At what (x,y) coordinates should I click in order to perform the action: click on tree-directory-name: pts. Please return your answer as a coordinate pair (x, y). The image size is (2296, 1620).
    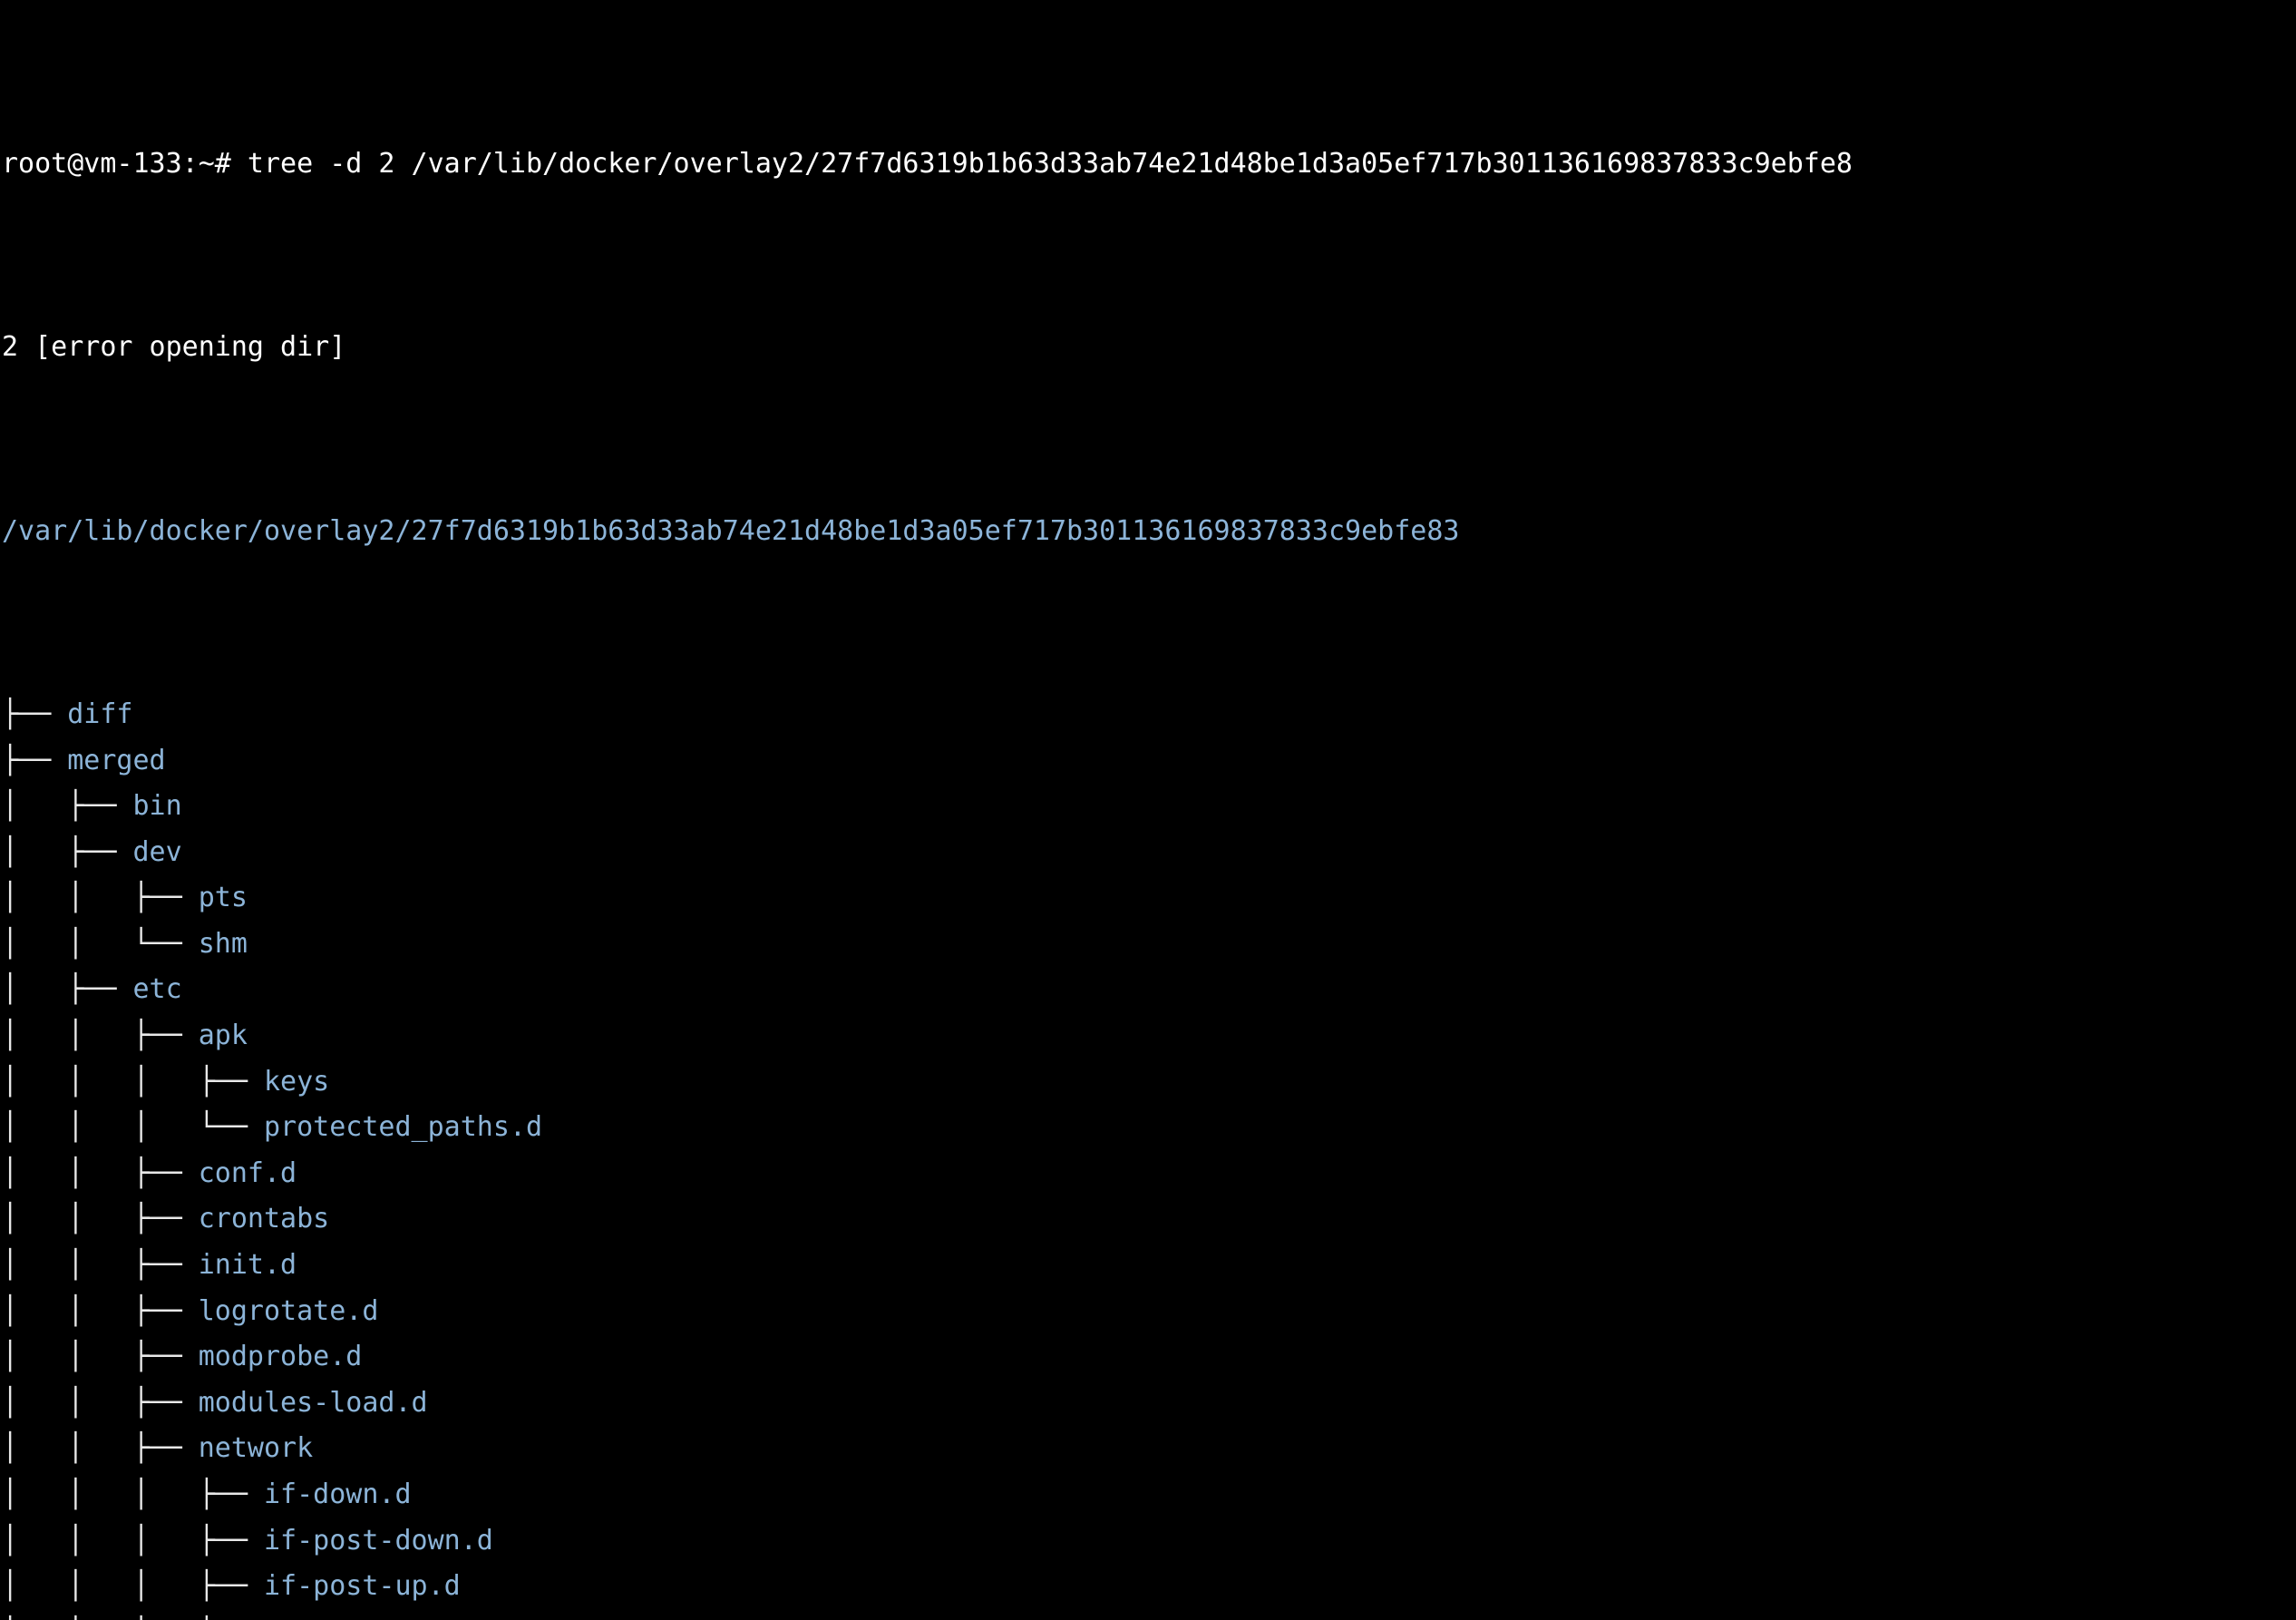
    Looking at the image, I should click on (223, 898).